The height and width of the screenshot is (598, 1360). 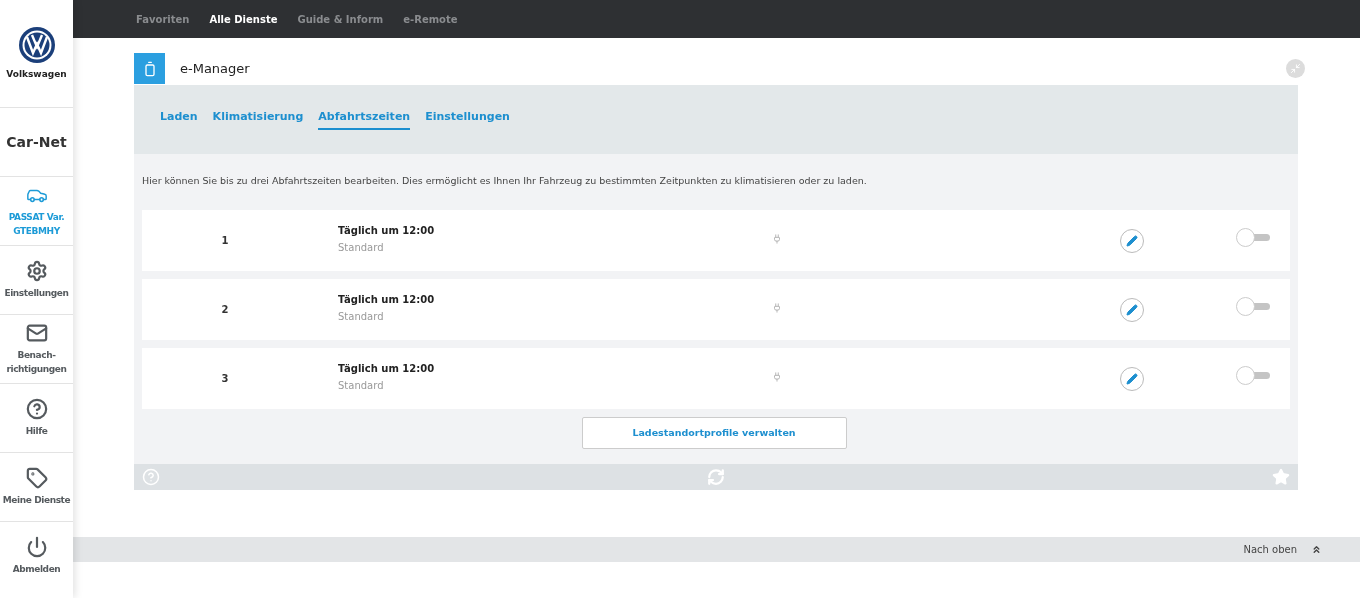 What do you see at coordinates (215, 68) in the screenshot?
I see `panel-title: e-Manager` at bounding box center [215, 68].